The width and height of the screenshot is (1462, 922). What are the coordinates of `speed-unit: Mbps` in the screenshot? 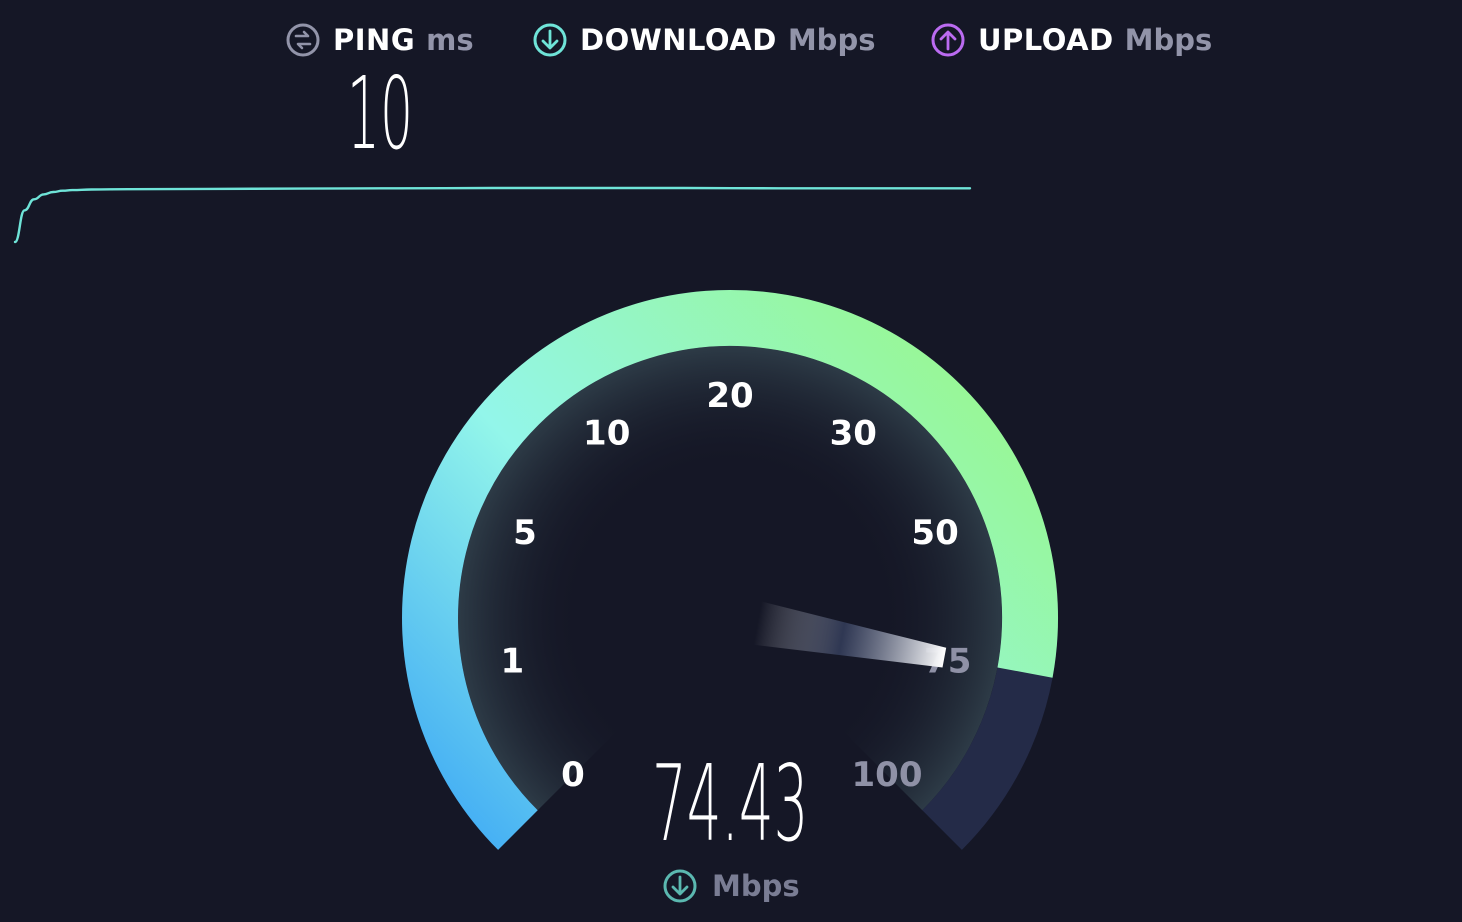 It's located at (756, 886).